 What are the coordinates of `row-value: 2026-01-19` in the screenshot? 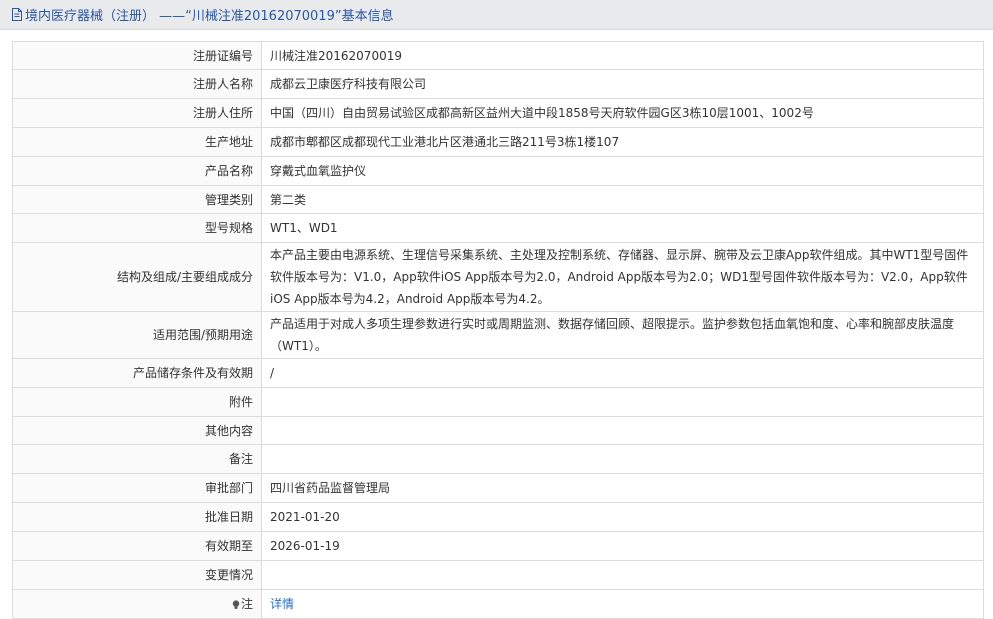 It's located at (622, 546).